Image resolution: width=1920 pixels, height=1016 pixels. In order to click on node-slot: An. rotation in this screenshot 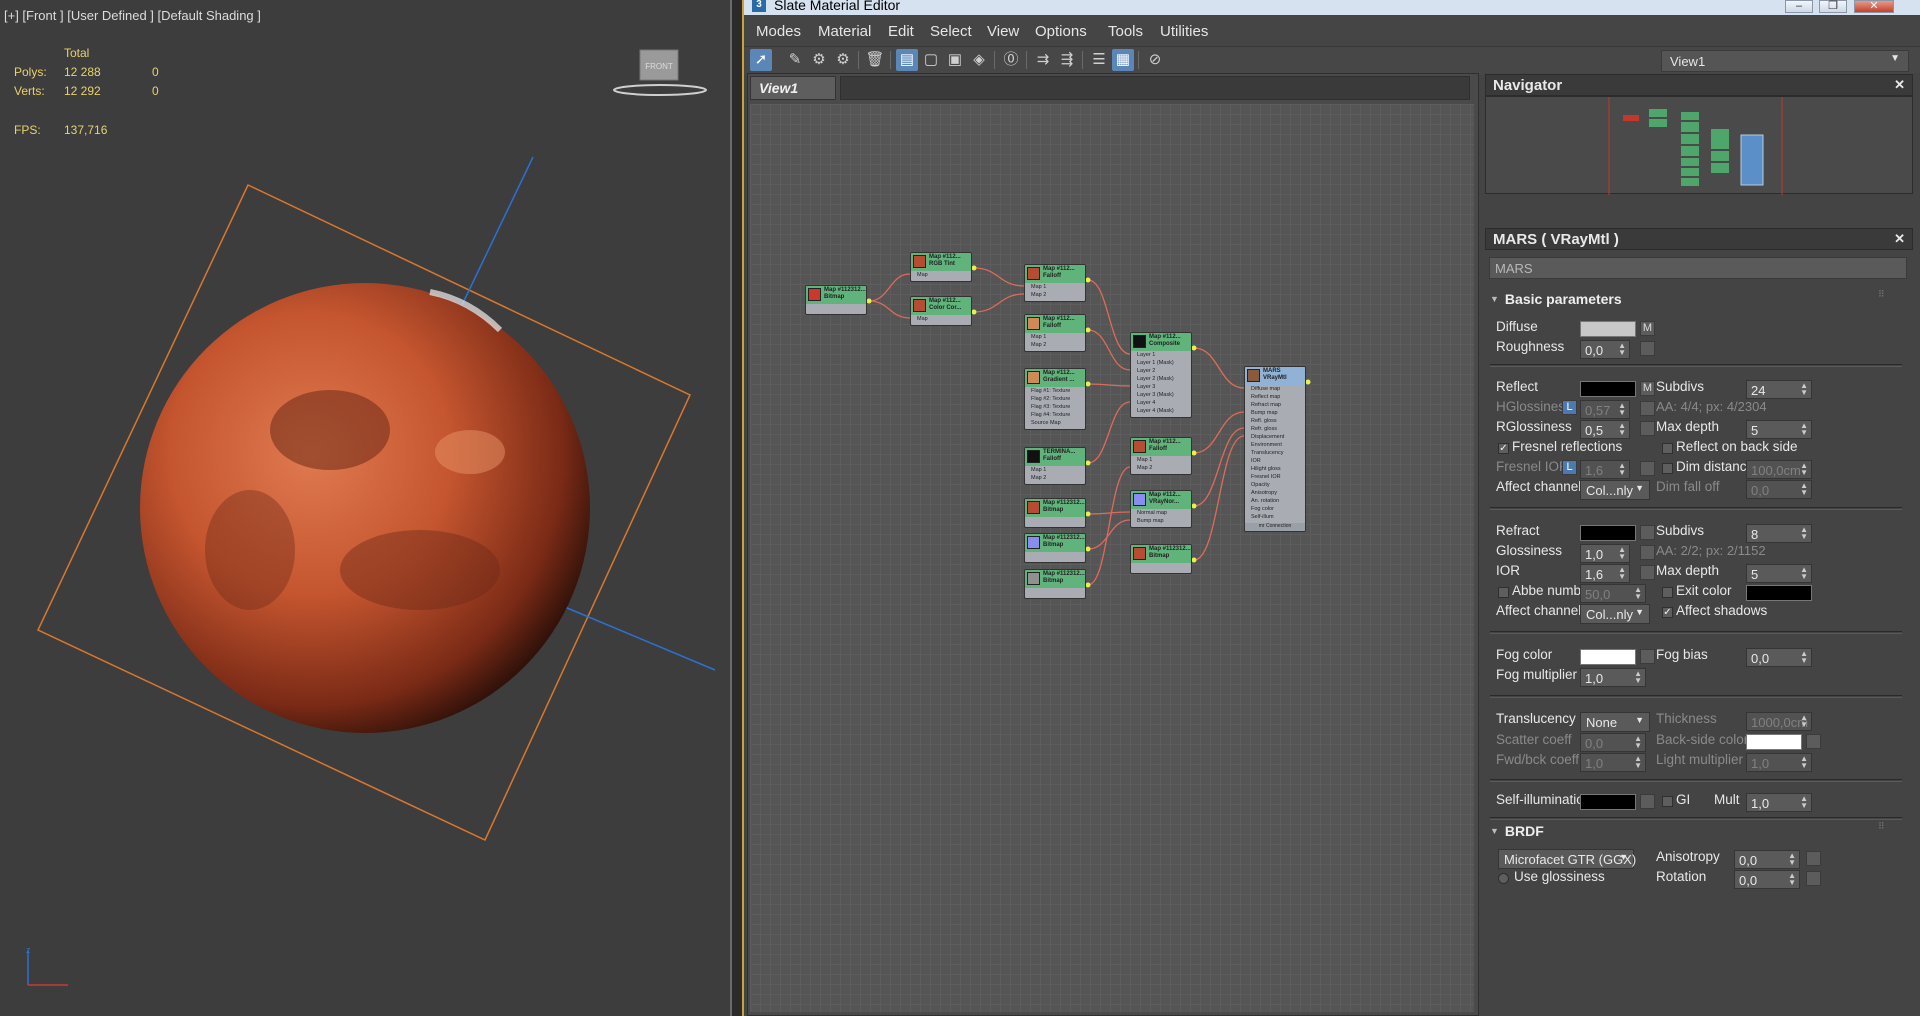, I will do `click(1265, 501)`.